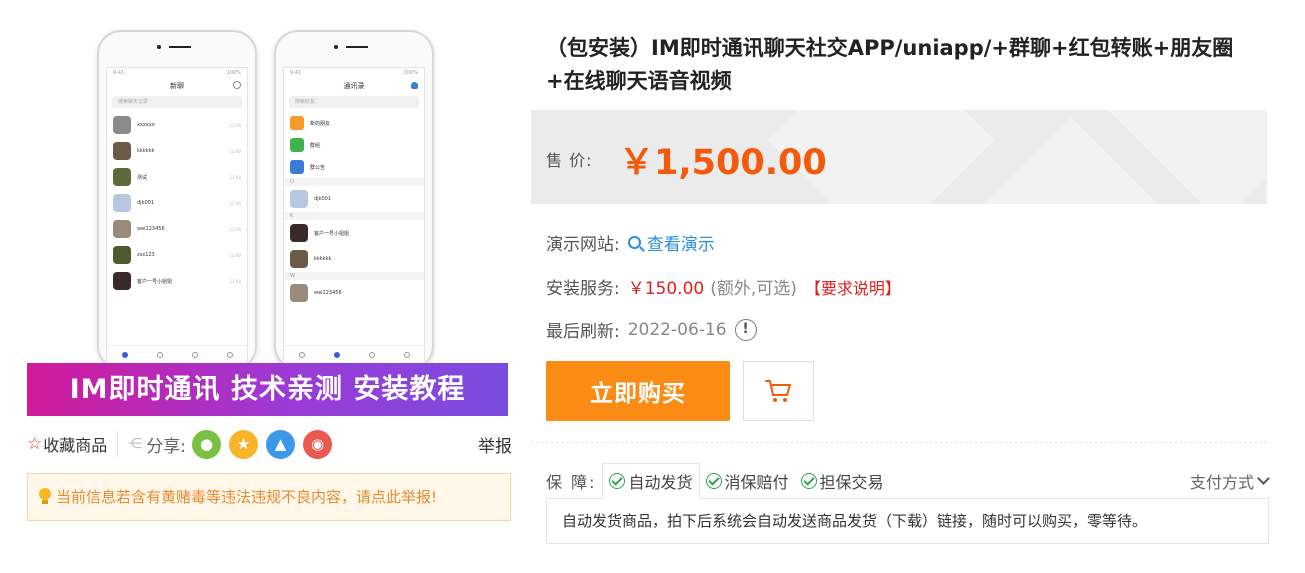 This screenshot has width=1305, height=573. I want to click on list-item: djk001 12:00, so click(177, 203).